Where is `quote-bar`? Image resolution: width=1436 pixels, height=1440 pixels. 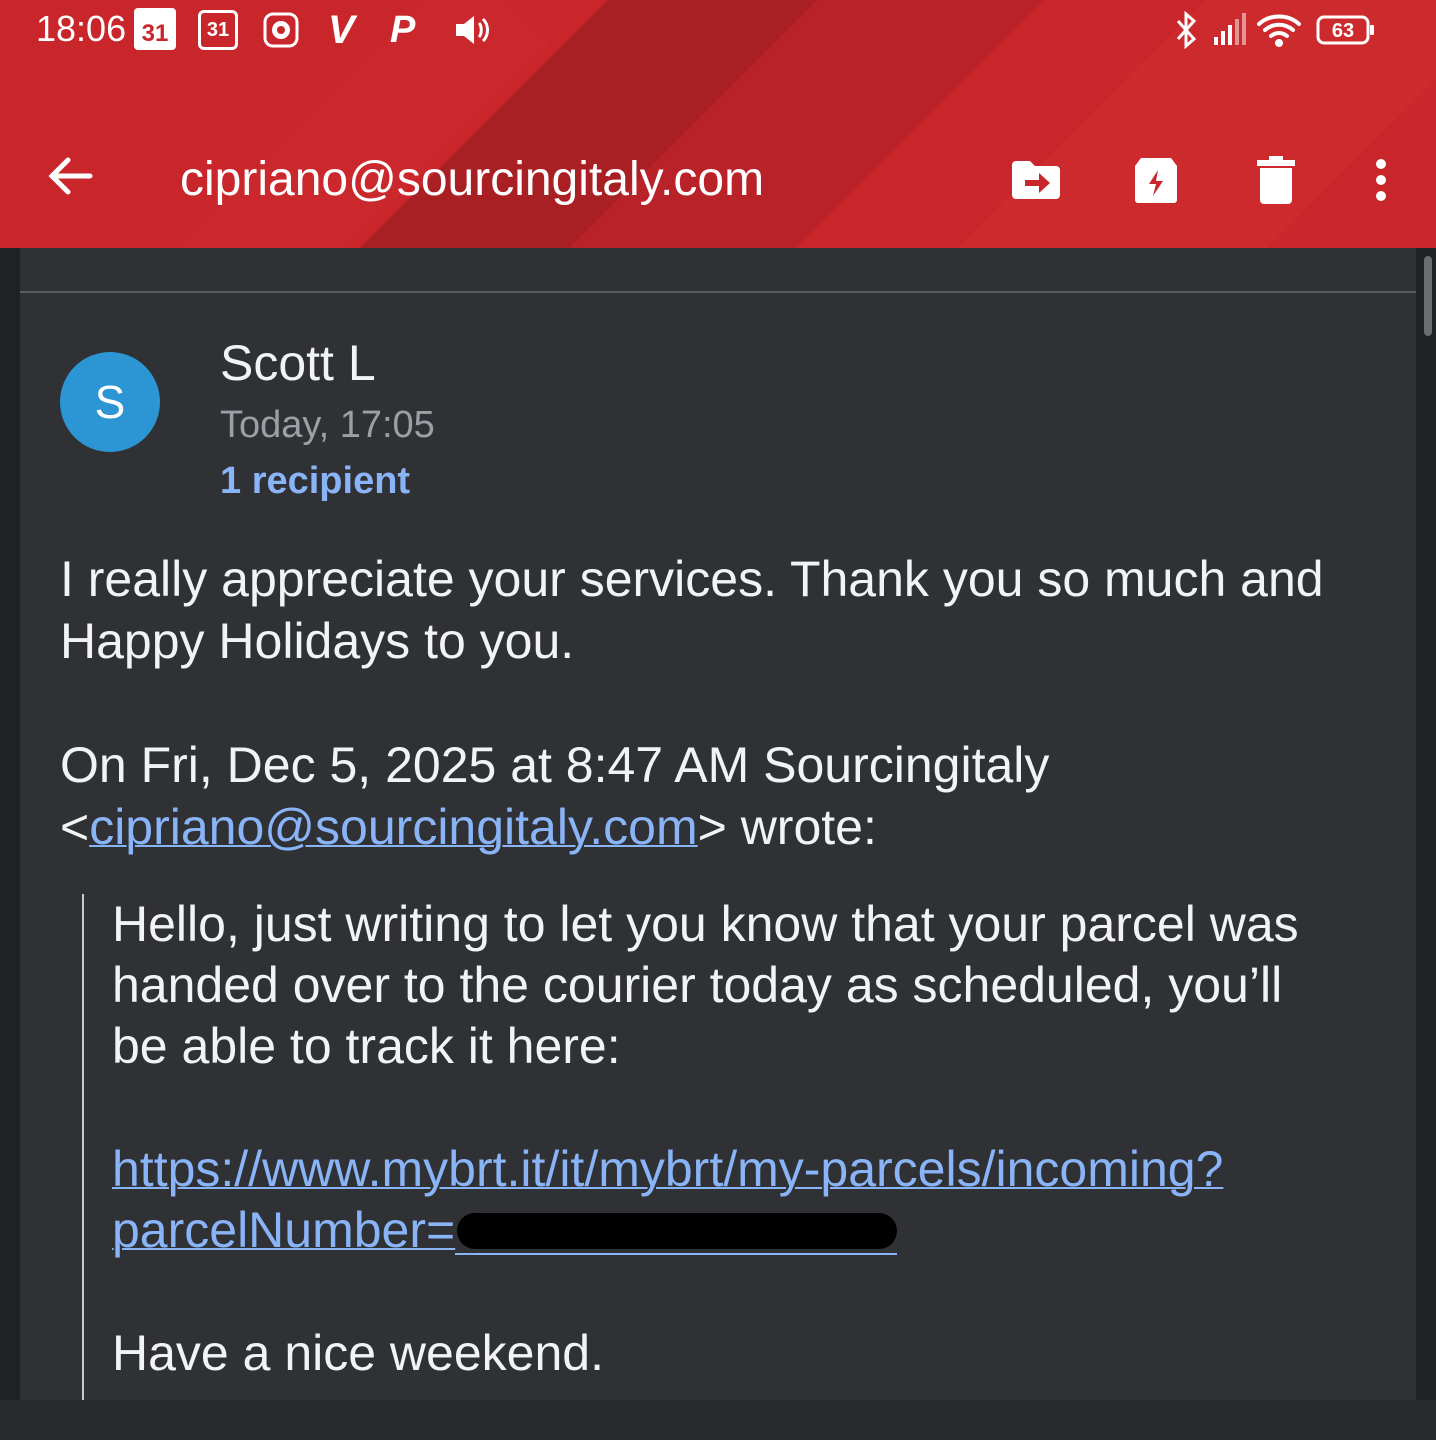 quote-bar is located at coordinates (83, 1147).